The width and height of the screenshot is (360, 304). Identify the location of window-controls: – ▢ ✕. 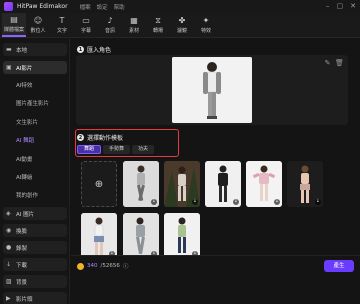
(341, 6).